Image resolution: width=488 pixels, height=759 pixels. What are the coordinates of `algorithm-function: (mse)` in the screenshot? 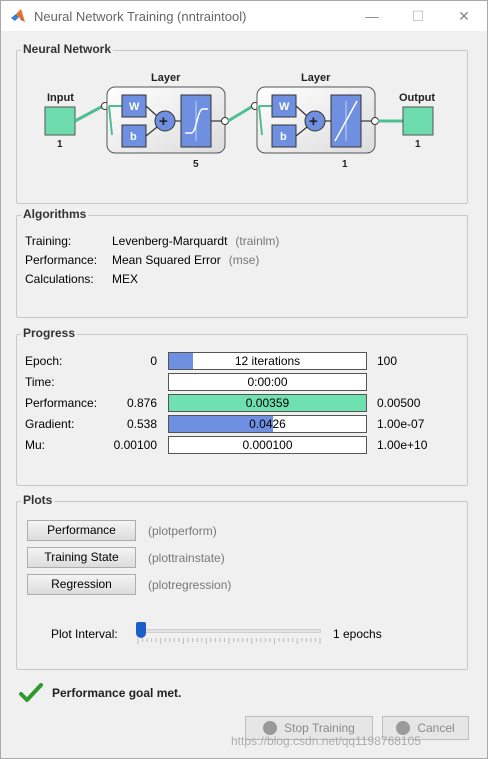 It's located at (244, 260).